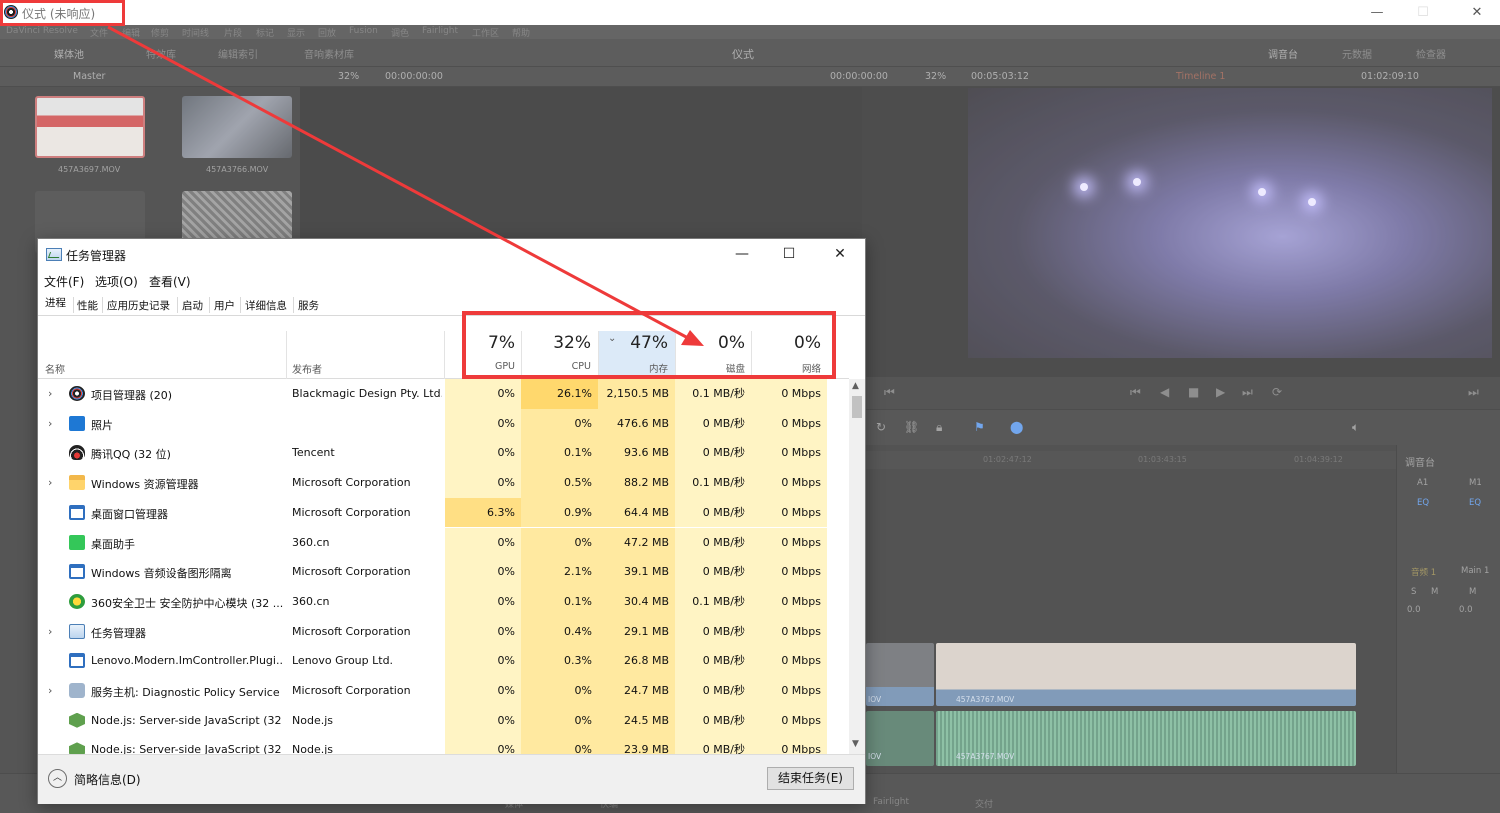 The width and height of the screenshot is (1500, 813). What do you see at coordinates (55, 302) in the screenshot?
I see `tab-processes: 进程` at bounding box center [55, 302].